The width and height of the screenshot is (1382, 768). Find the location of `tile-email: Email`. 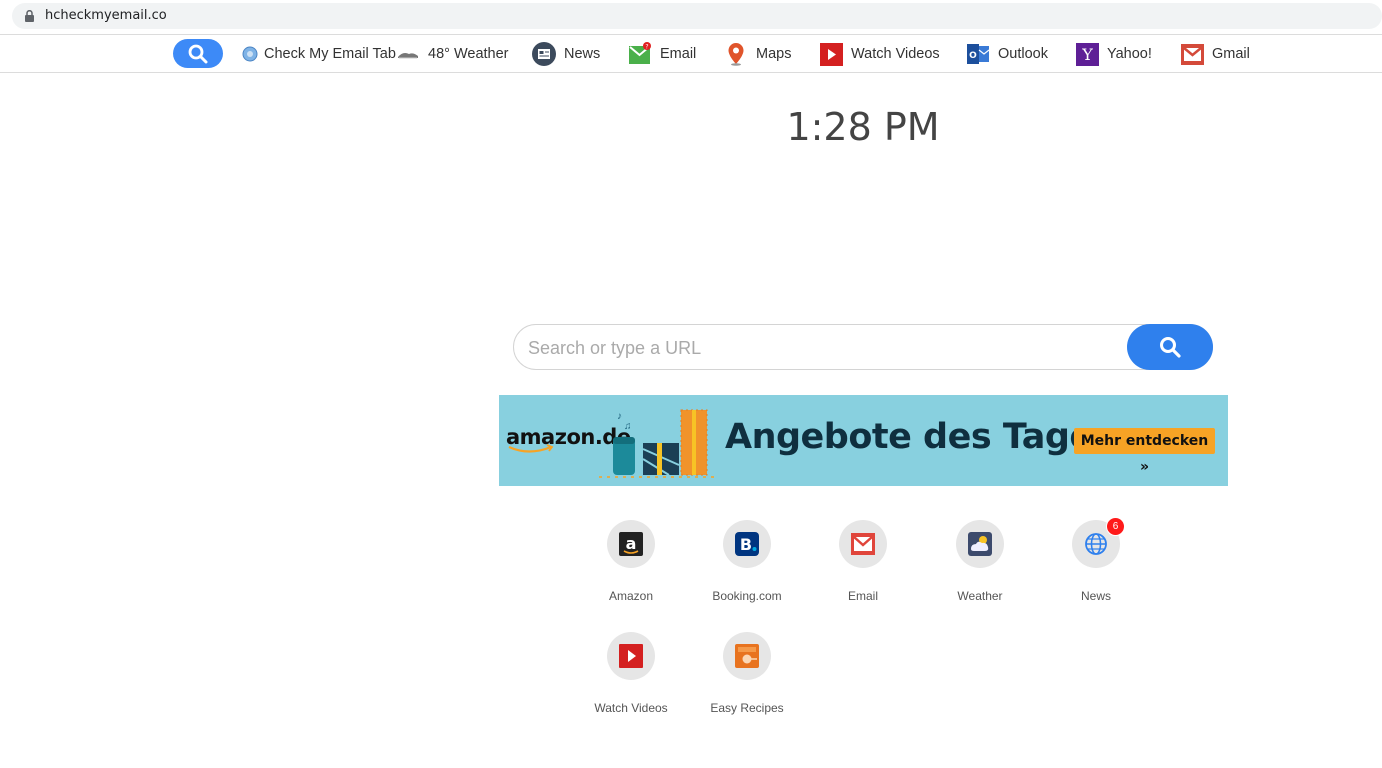

tile-email: Email is located at coordinates (863, 561).